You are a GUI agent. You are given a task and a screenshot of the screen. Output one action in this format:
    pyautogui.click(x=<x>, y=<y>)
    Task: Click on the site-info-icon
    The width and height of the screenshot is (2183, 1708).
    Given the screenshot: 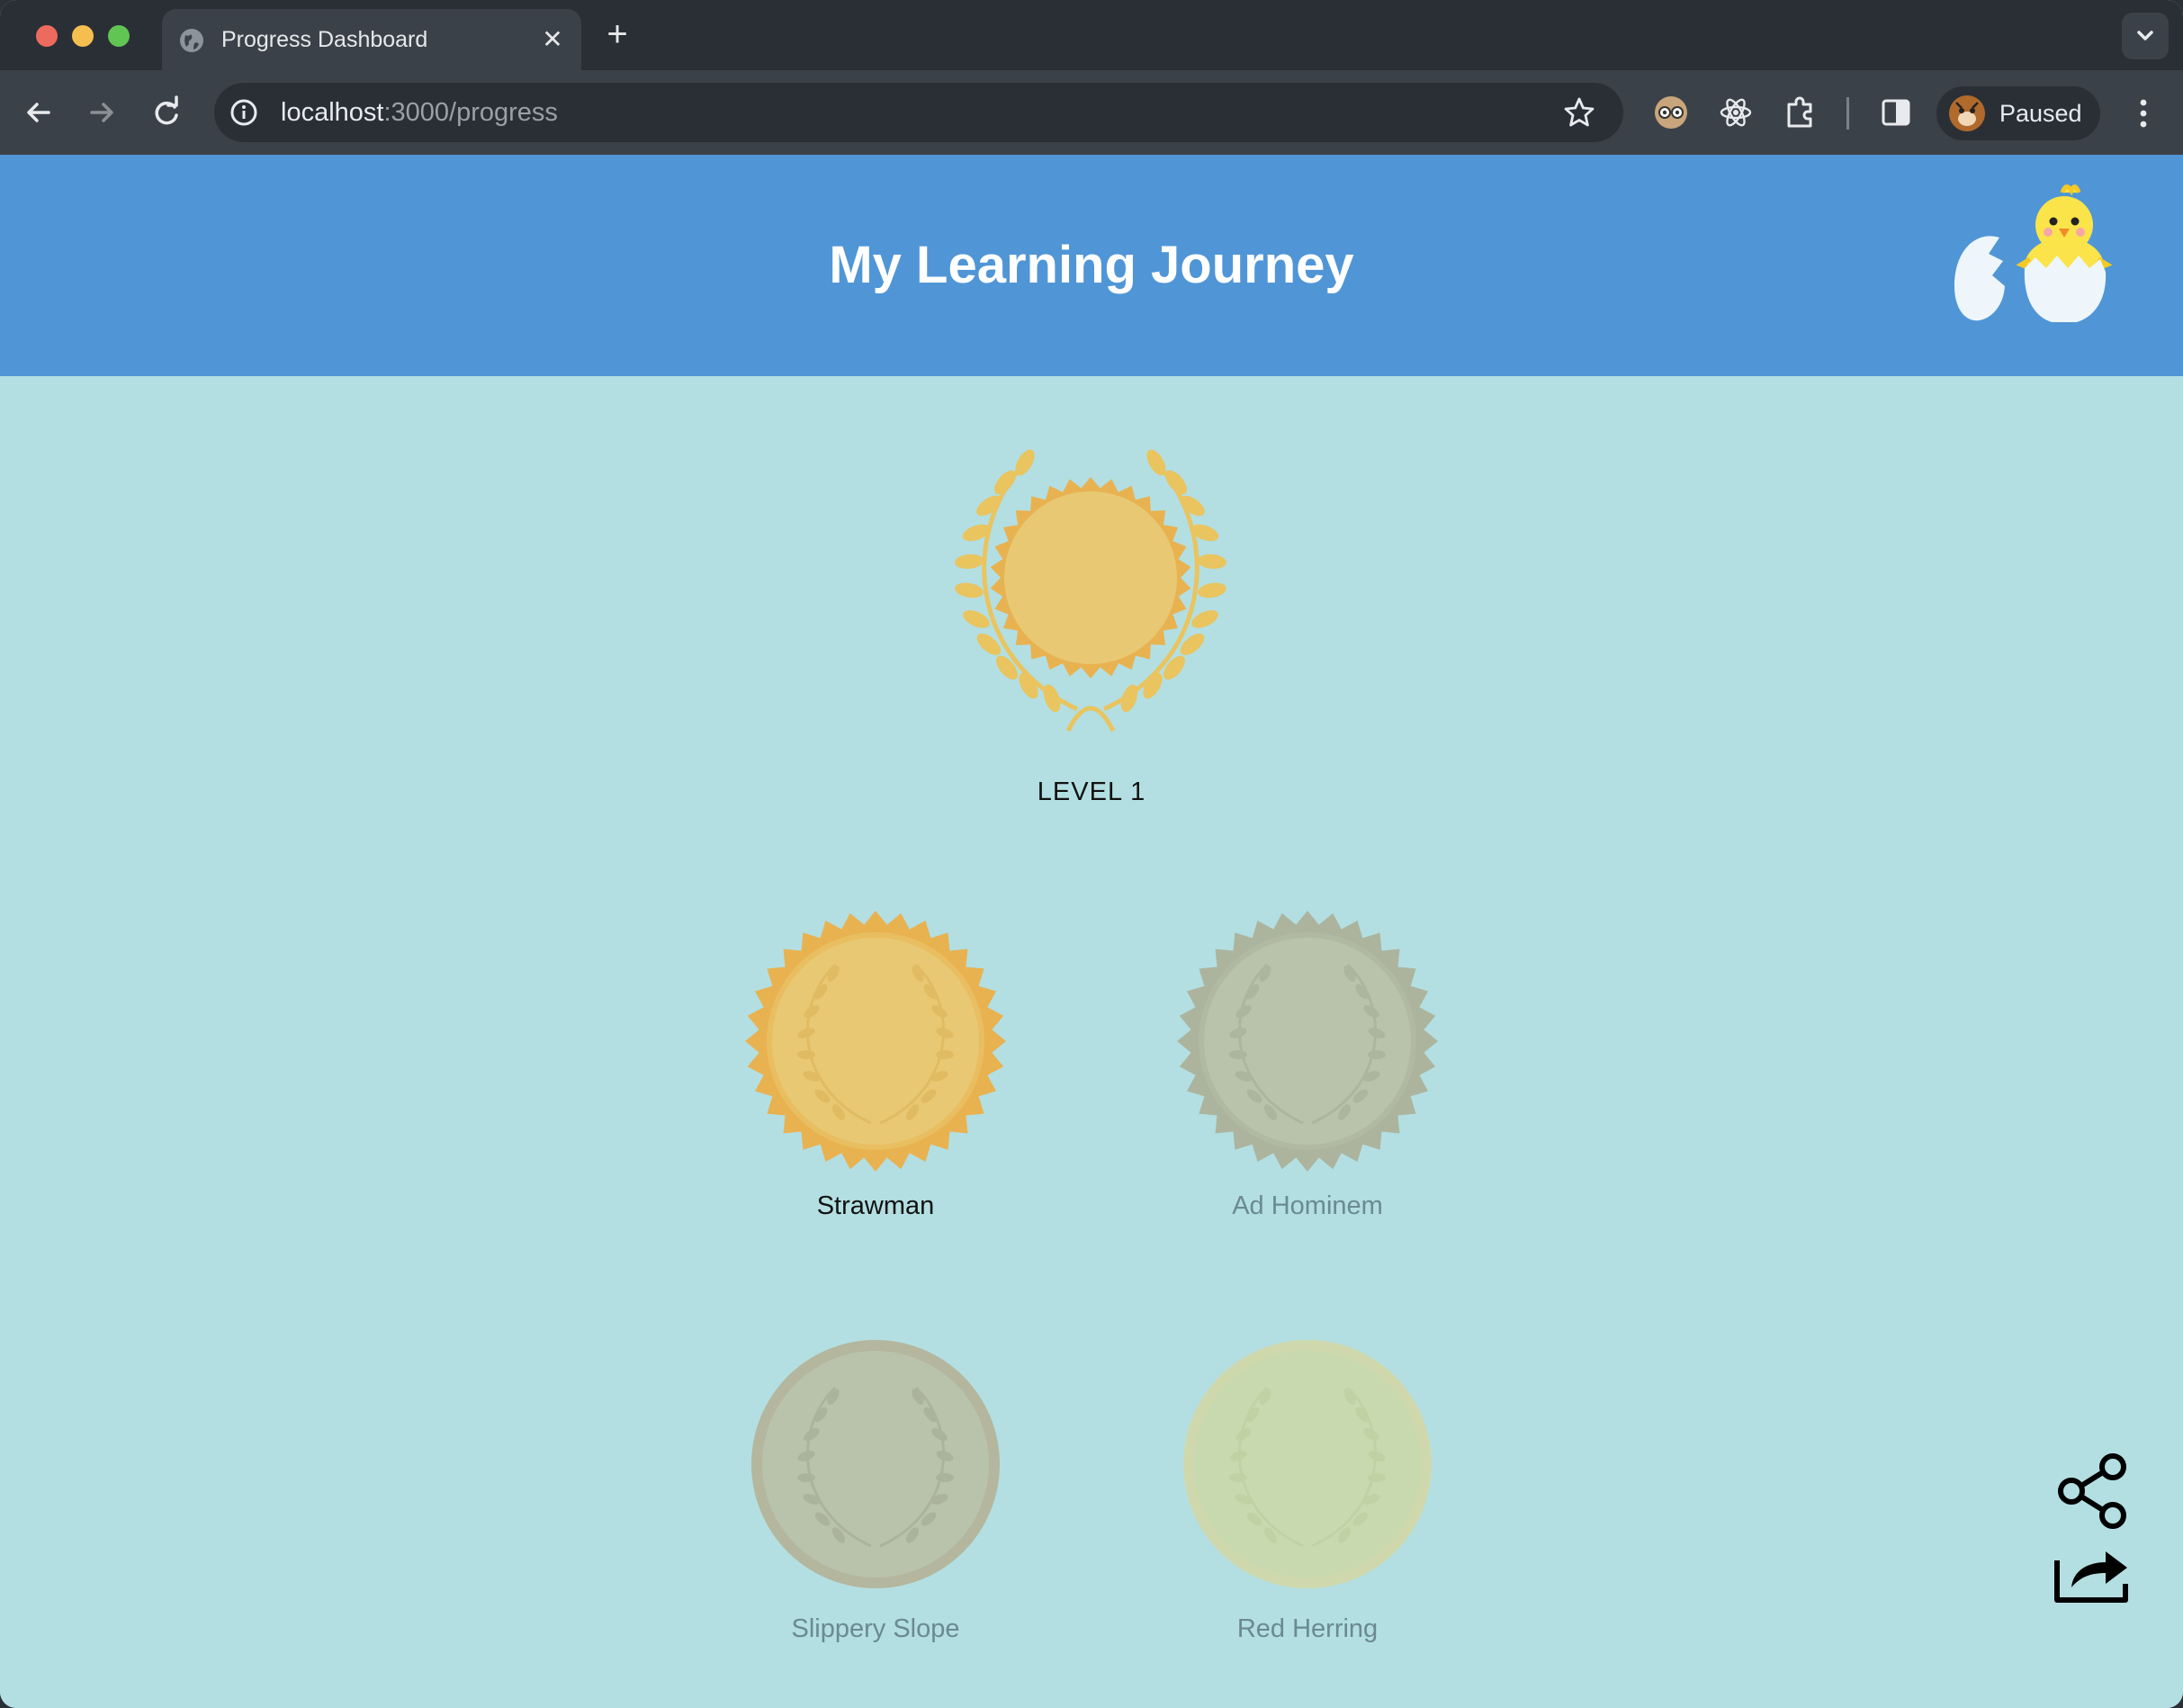 What is the action you would take?
    pyautogui.click(x=244, y=112)
    